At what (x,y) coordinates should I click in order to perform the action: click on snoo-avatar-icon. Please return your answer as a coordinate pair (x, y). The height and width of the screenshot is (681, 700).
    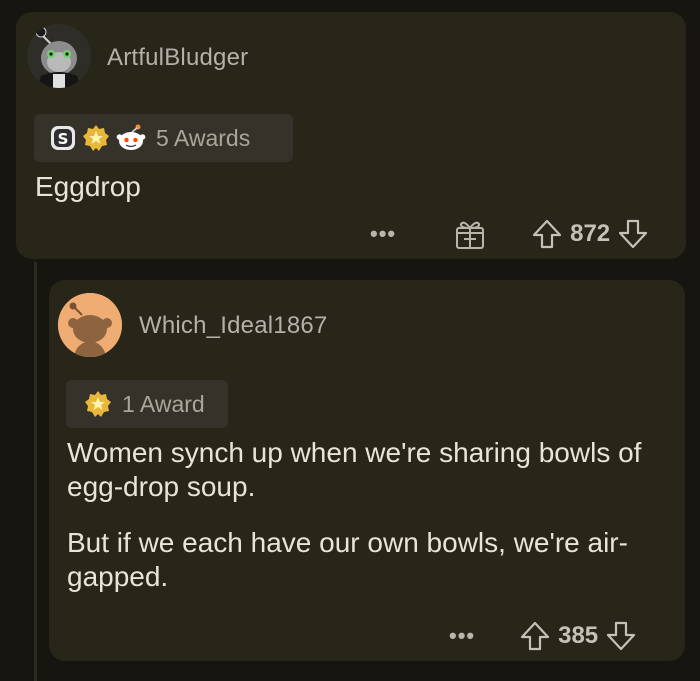
    Looking at the image, I should click on (59, 56).